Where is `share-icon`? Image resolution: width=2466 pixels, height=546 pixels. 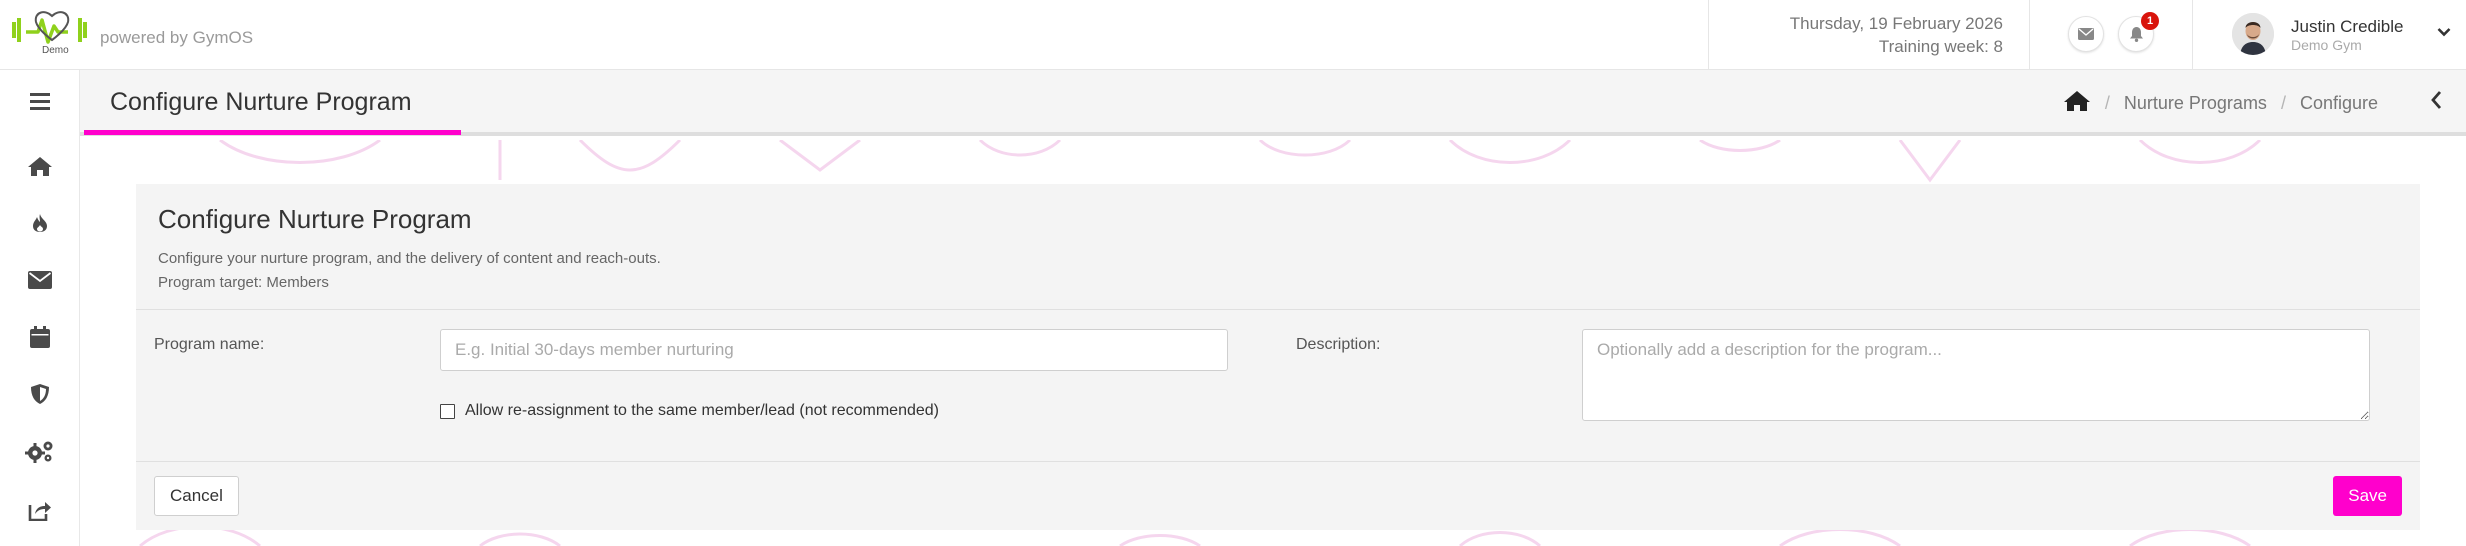 share-icon is located at coordinates (39, 511).